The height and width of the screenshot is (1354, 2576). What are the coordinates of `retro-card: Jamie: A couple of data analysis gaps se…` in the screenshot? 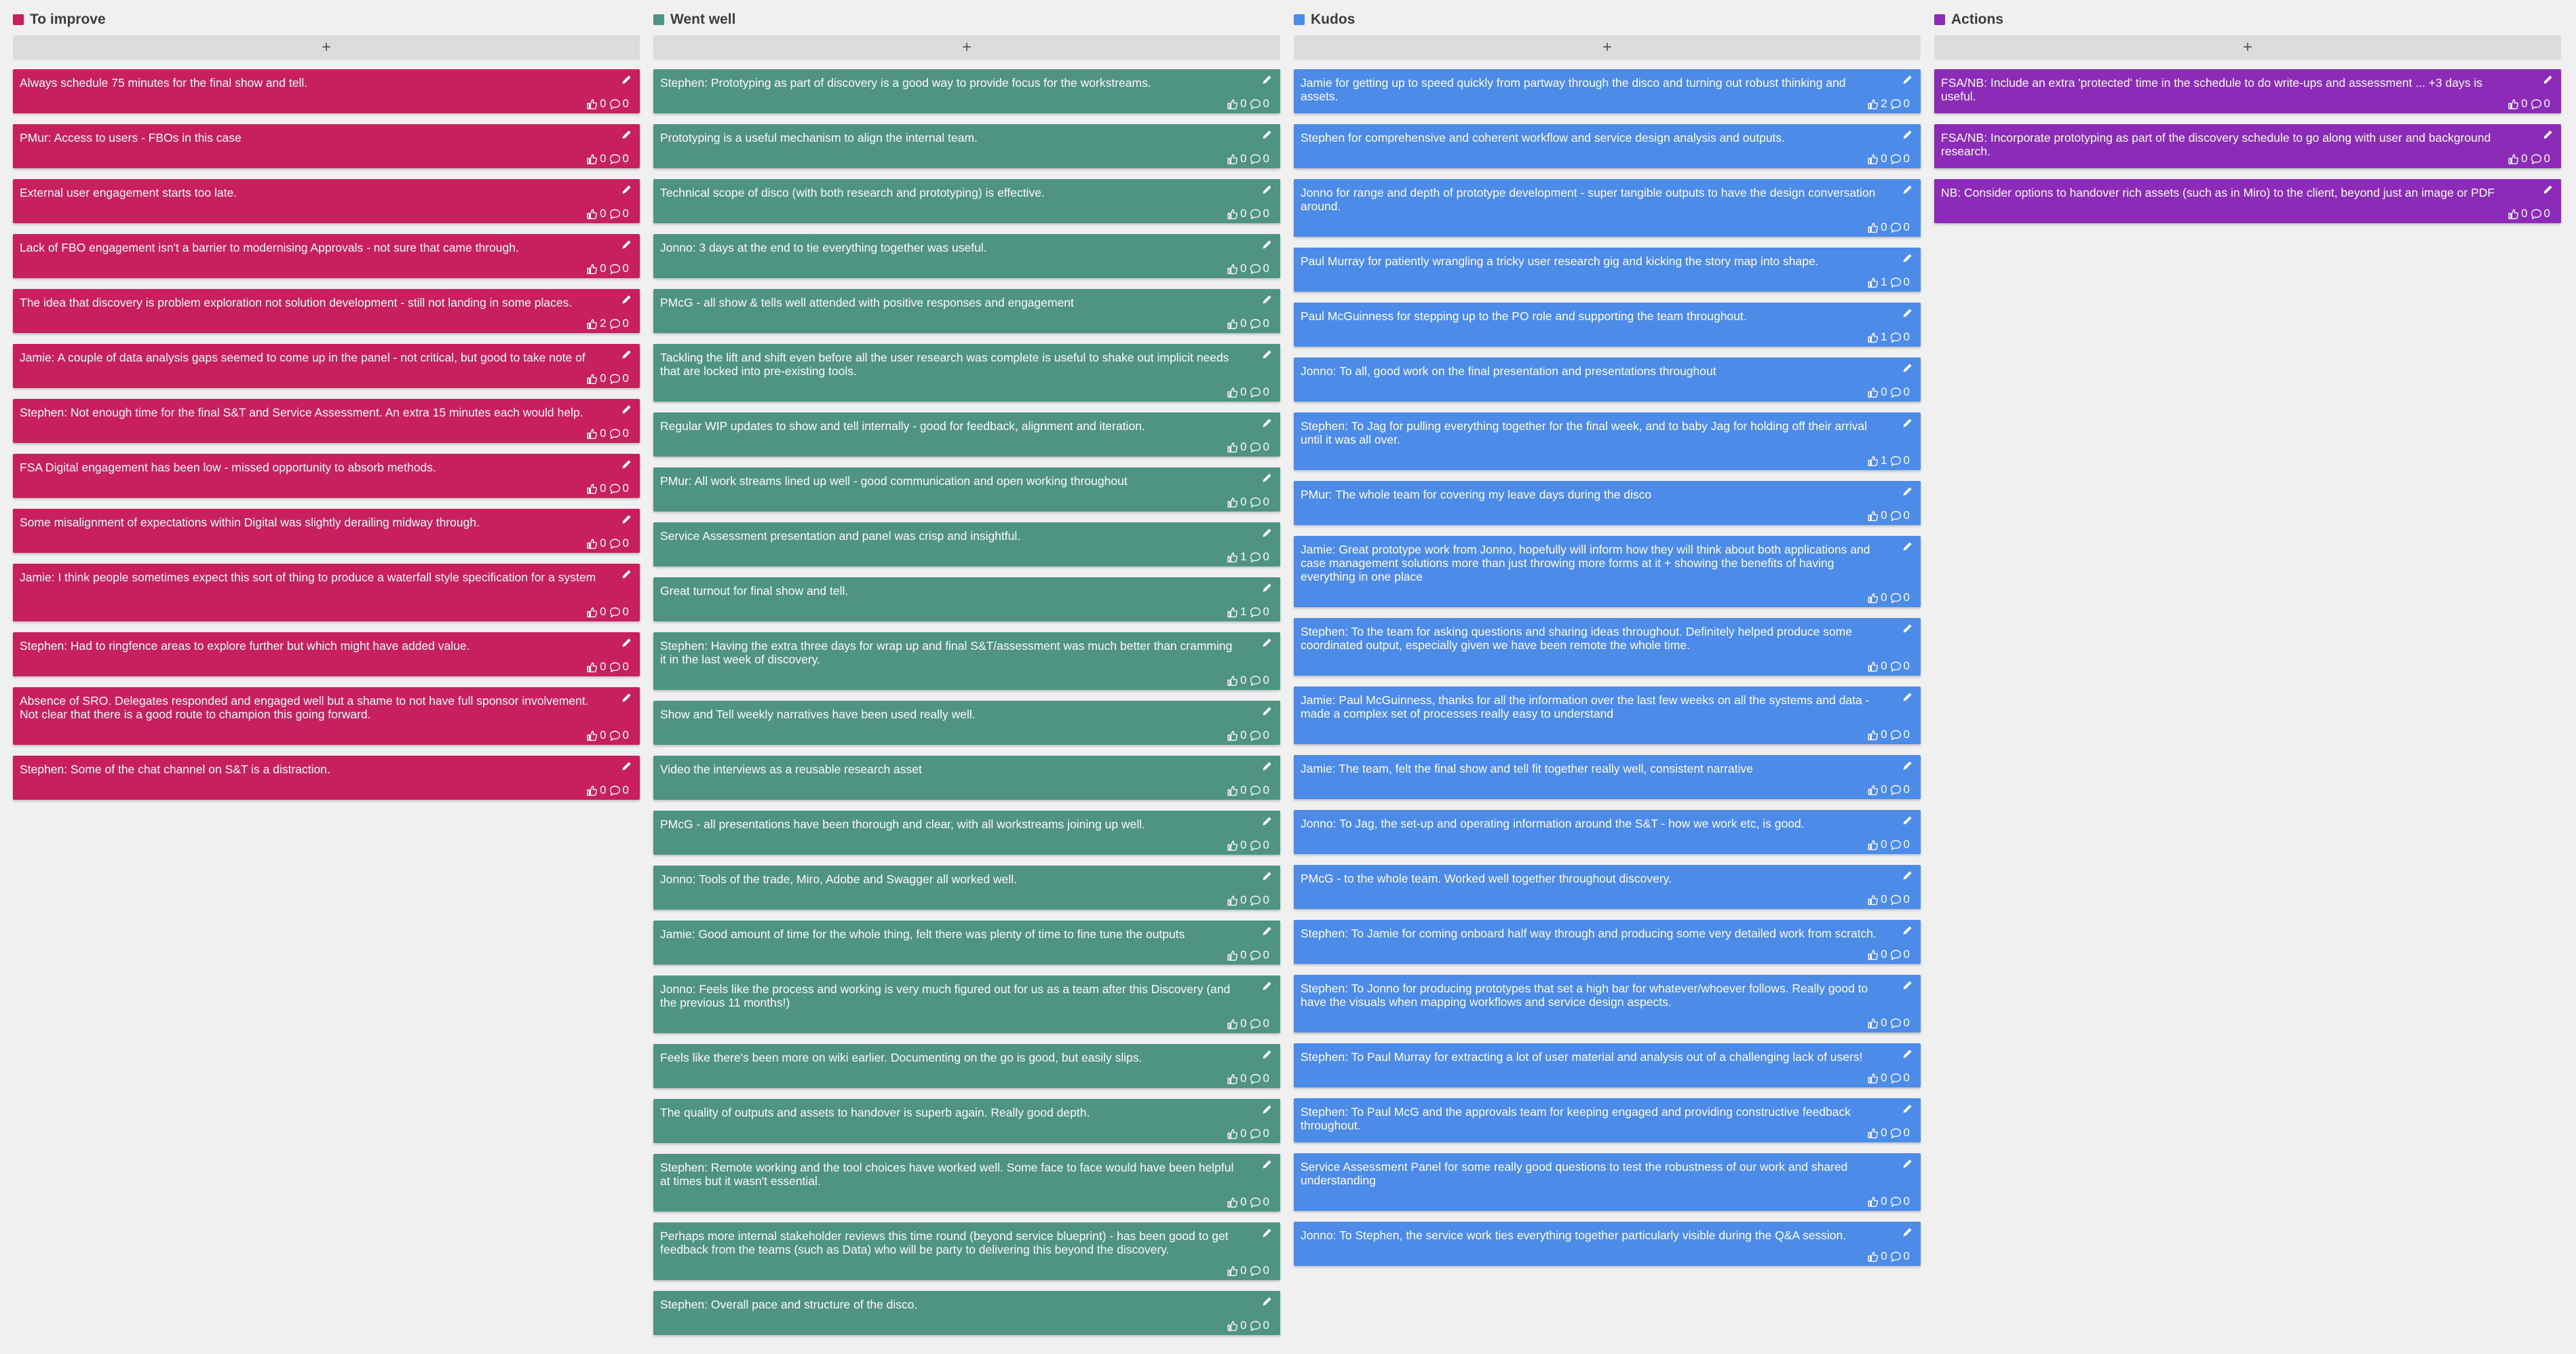 It's located at (326, 366).